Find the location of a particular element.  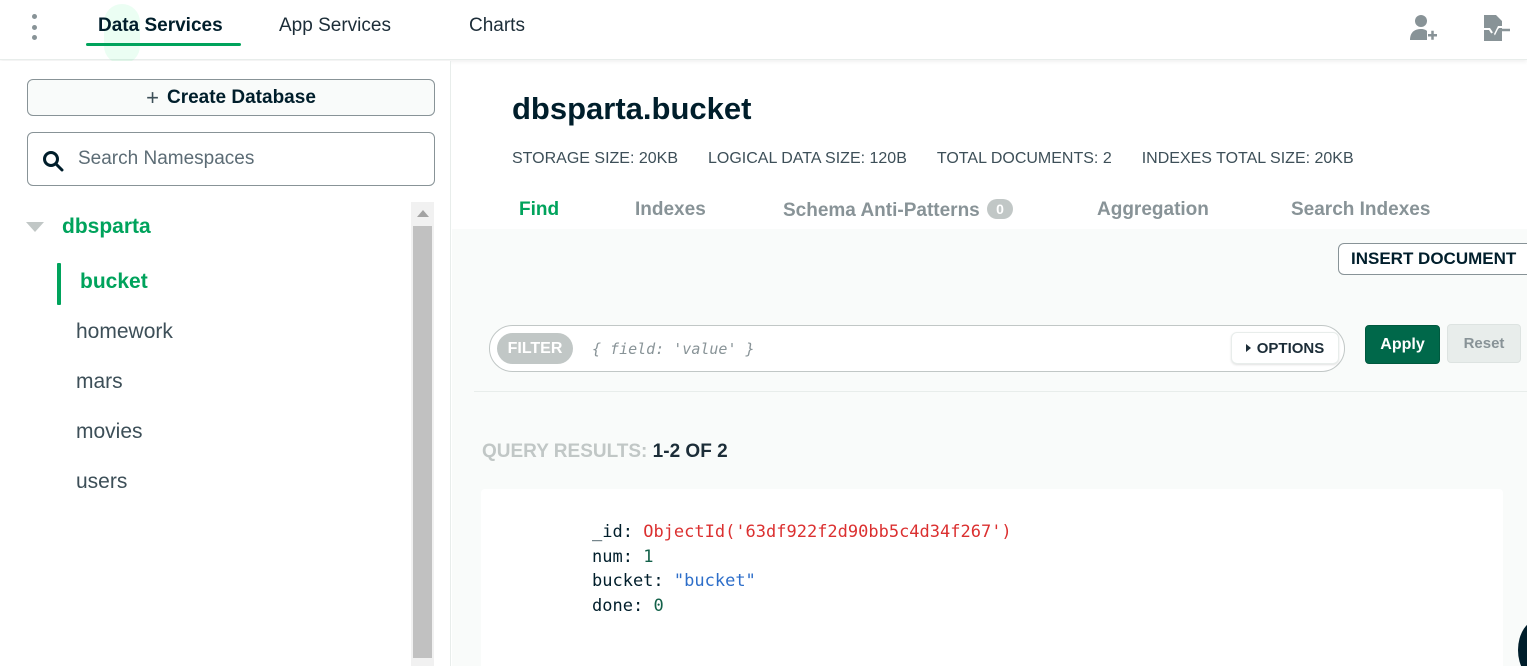

filter-input is located at coordinates (902, 349).